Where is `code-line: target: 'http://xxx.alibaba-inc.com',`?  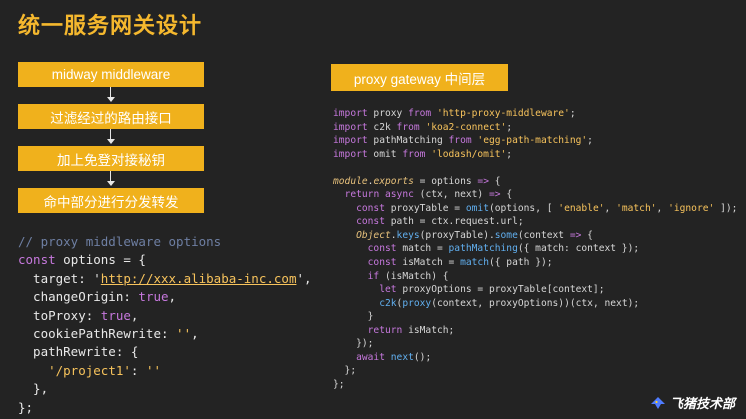 code-line: target: 'http://xxx.alibaba-inc.com', is located at coordinates (165, 278).